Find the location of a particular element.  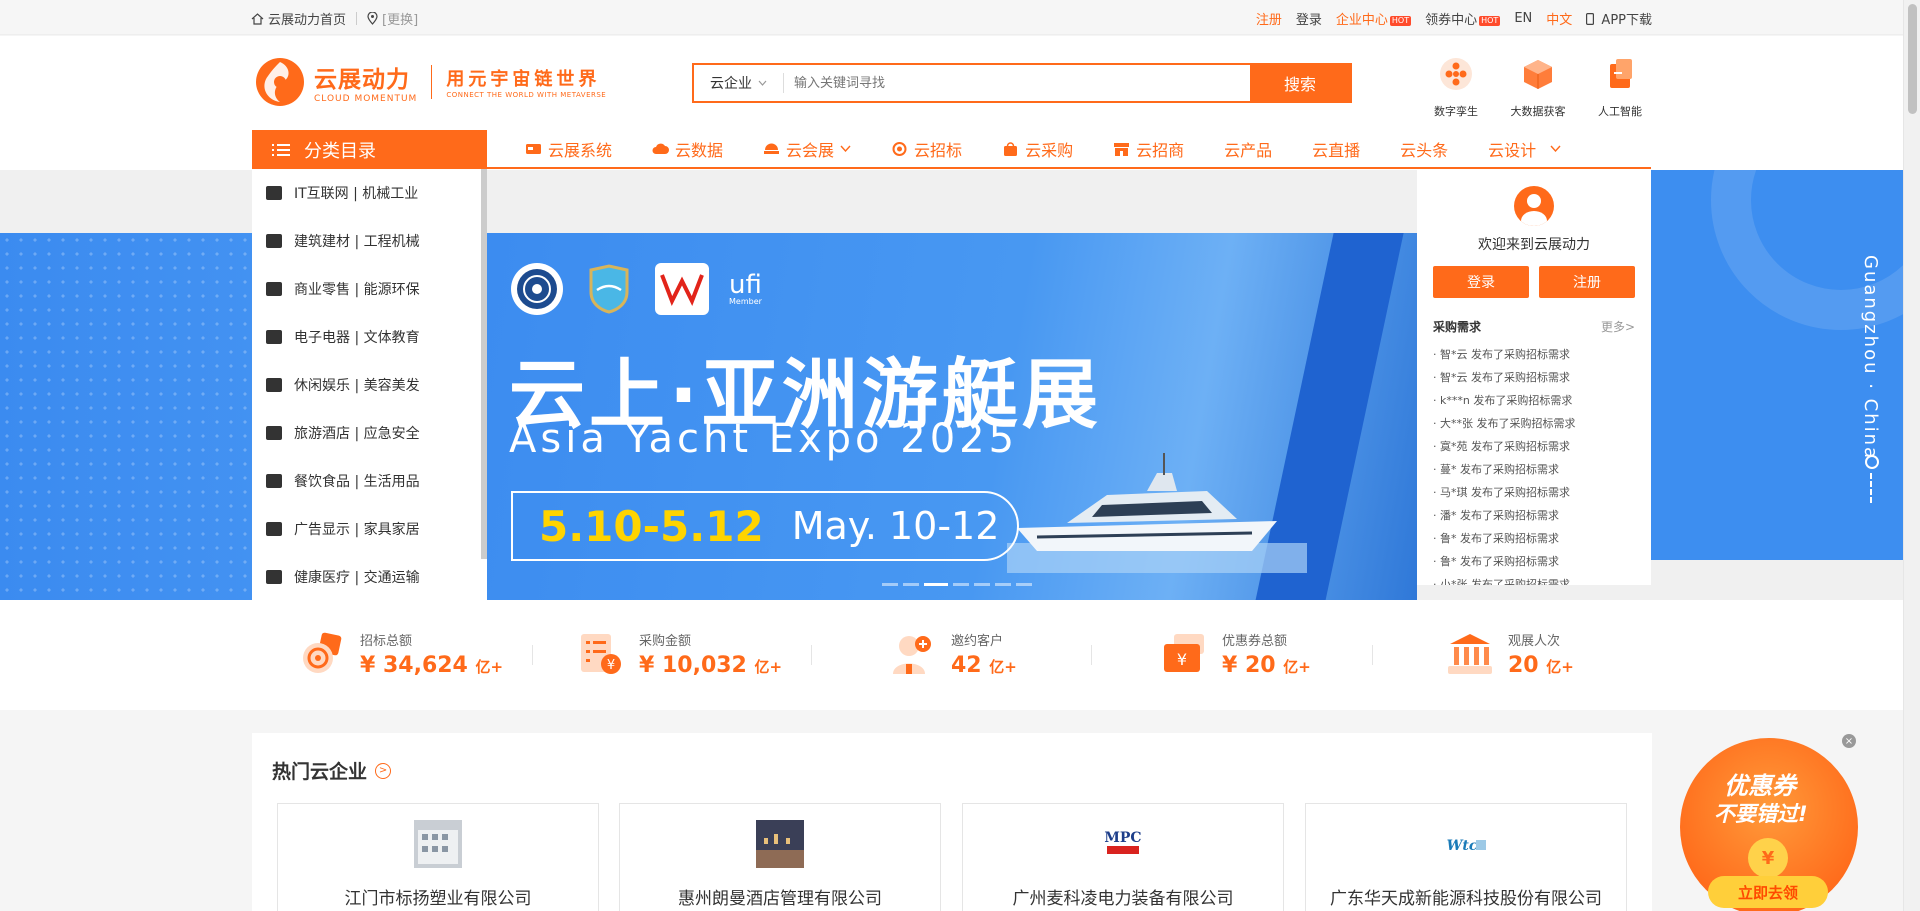

page-scrollbar is located at coordinates (1911, 455).